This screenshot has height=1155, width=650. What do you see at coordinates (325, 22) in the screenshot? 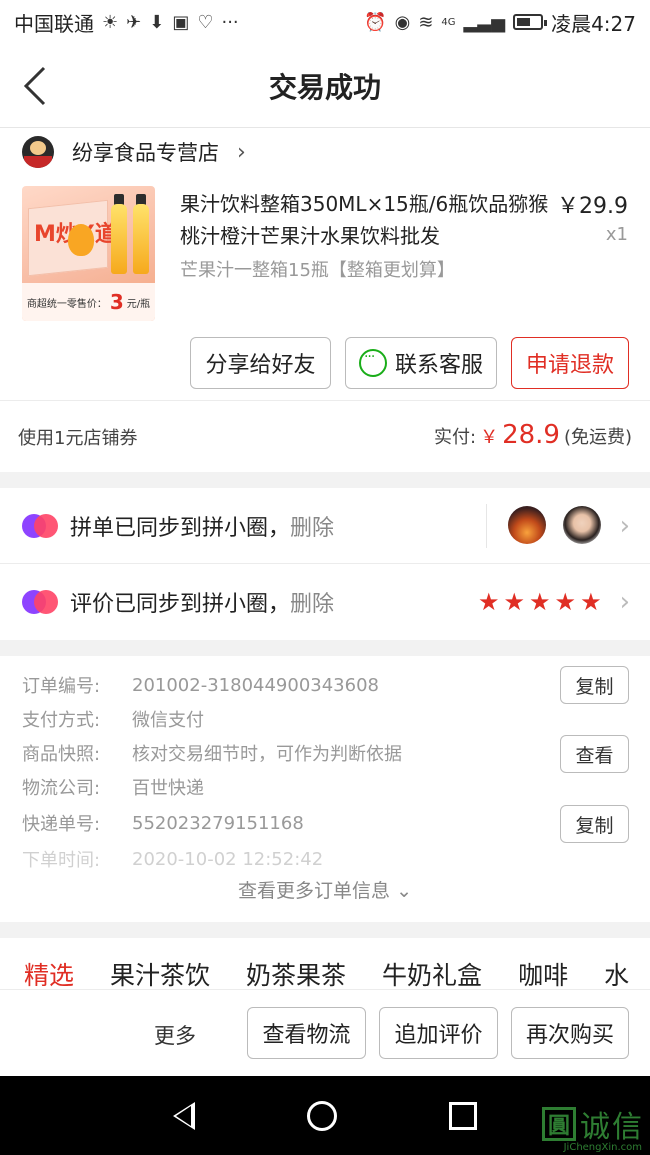
I see `status-bar: 中国联通 ☀ ✈ ⬇ ▣ ♡ ··· ⏰ ◉ ≋ 4G ▂▃▅ 凌晨4:27` at bounding box center [325, 22].